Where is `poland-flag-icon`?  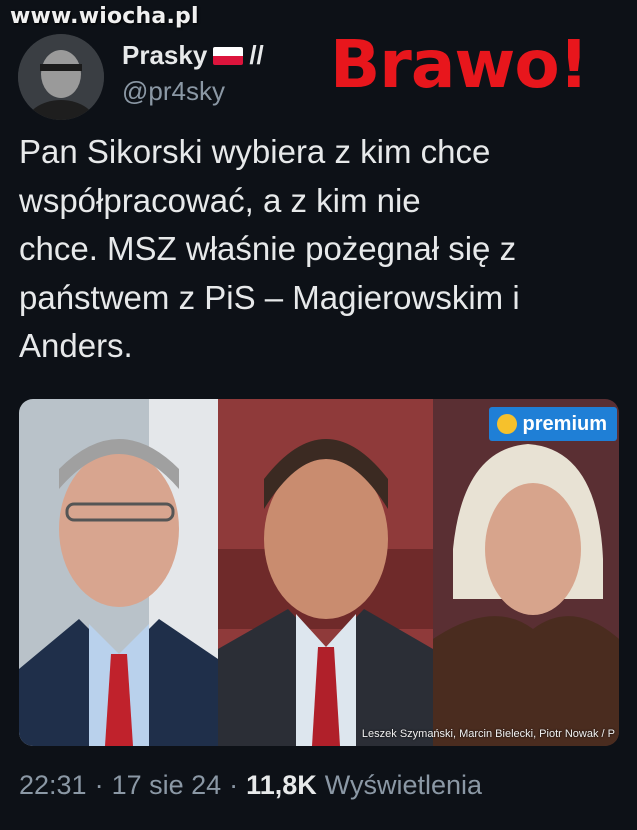 poland-flag-icon is located at coordinates (228, 55).